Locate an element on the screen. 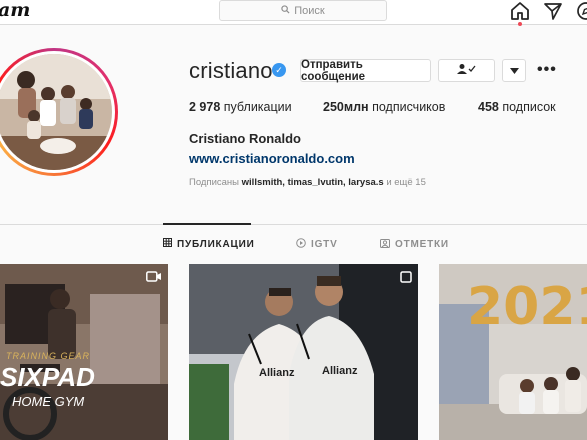  profile-username: cristiano is located at coordinates (231, 70).